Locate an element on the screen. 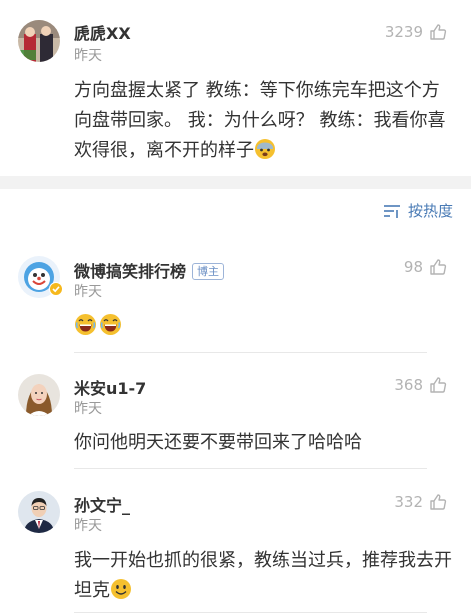  username: 米安u1-7 is located at coordinates (110, 387).